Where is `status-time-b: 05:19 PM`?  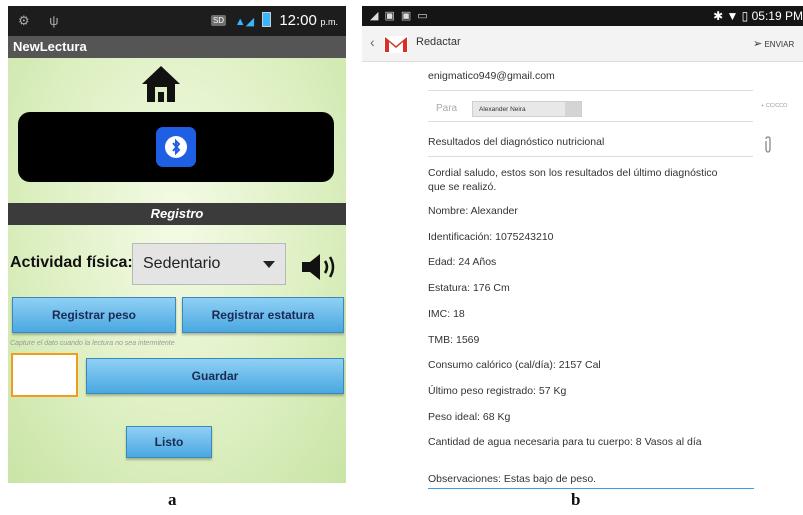 status-time-b: 05:19 PM is located at coordinates (777, 16).